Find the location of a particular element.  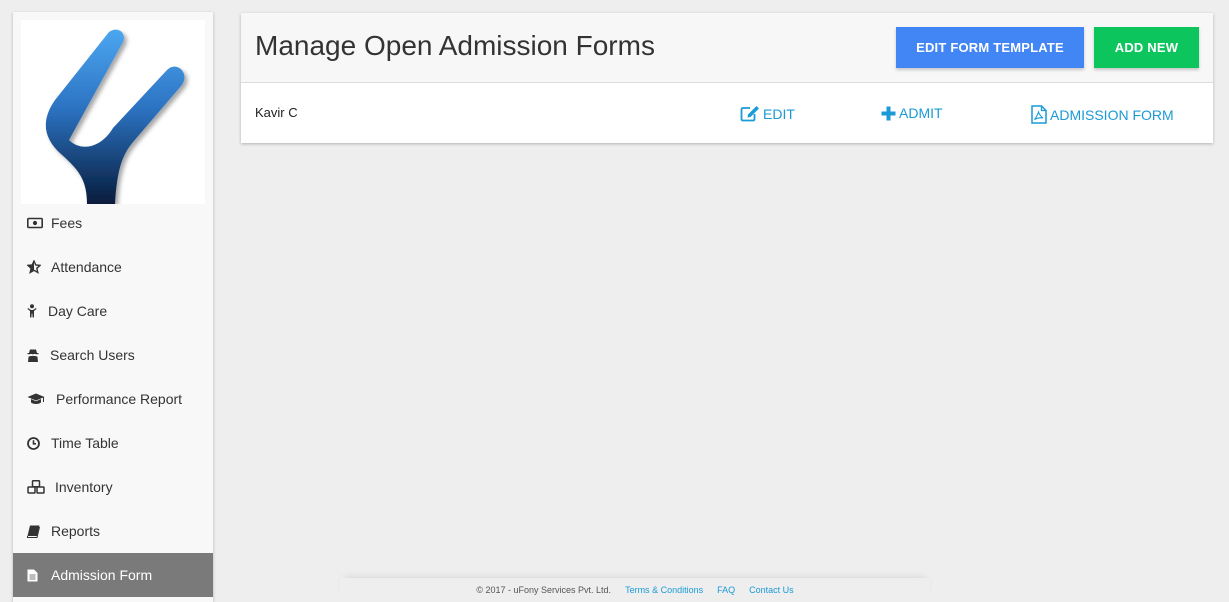

file-text-icon is located at coordinates (39, 575).